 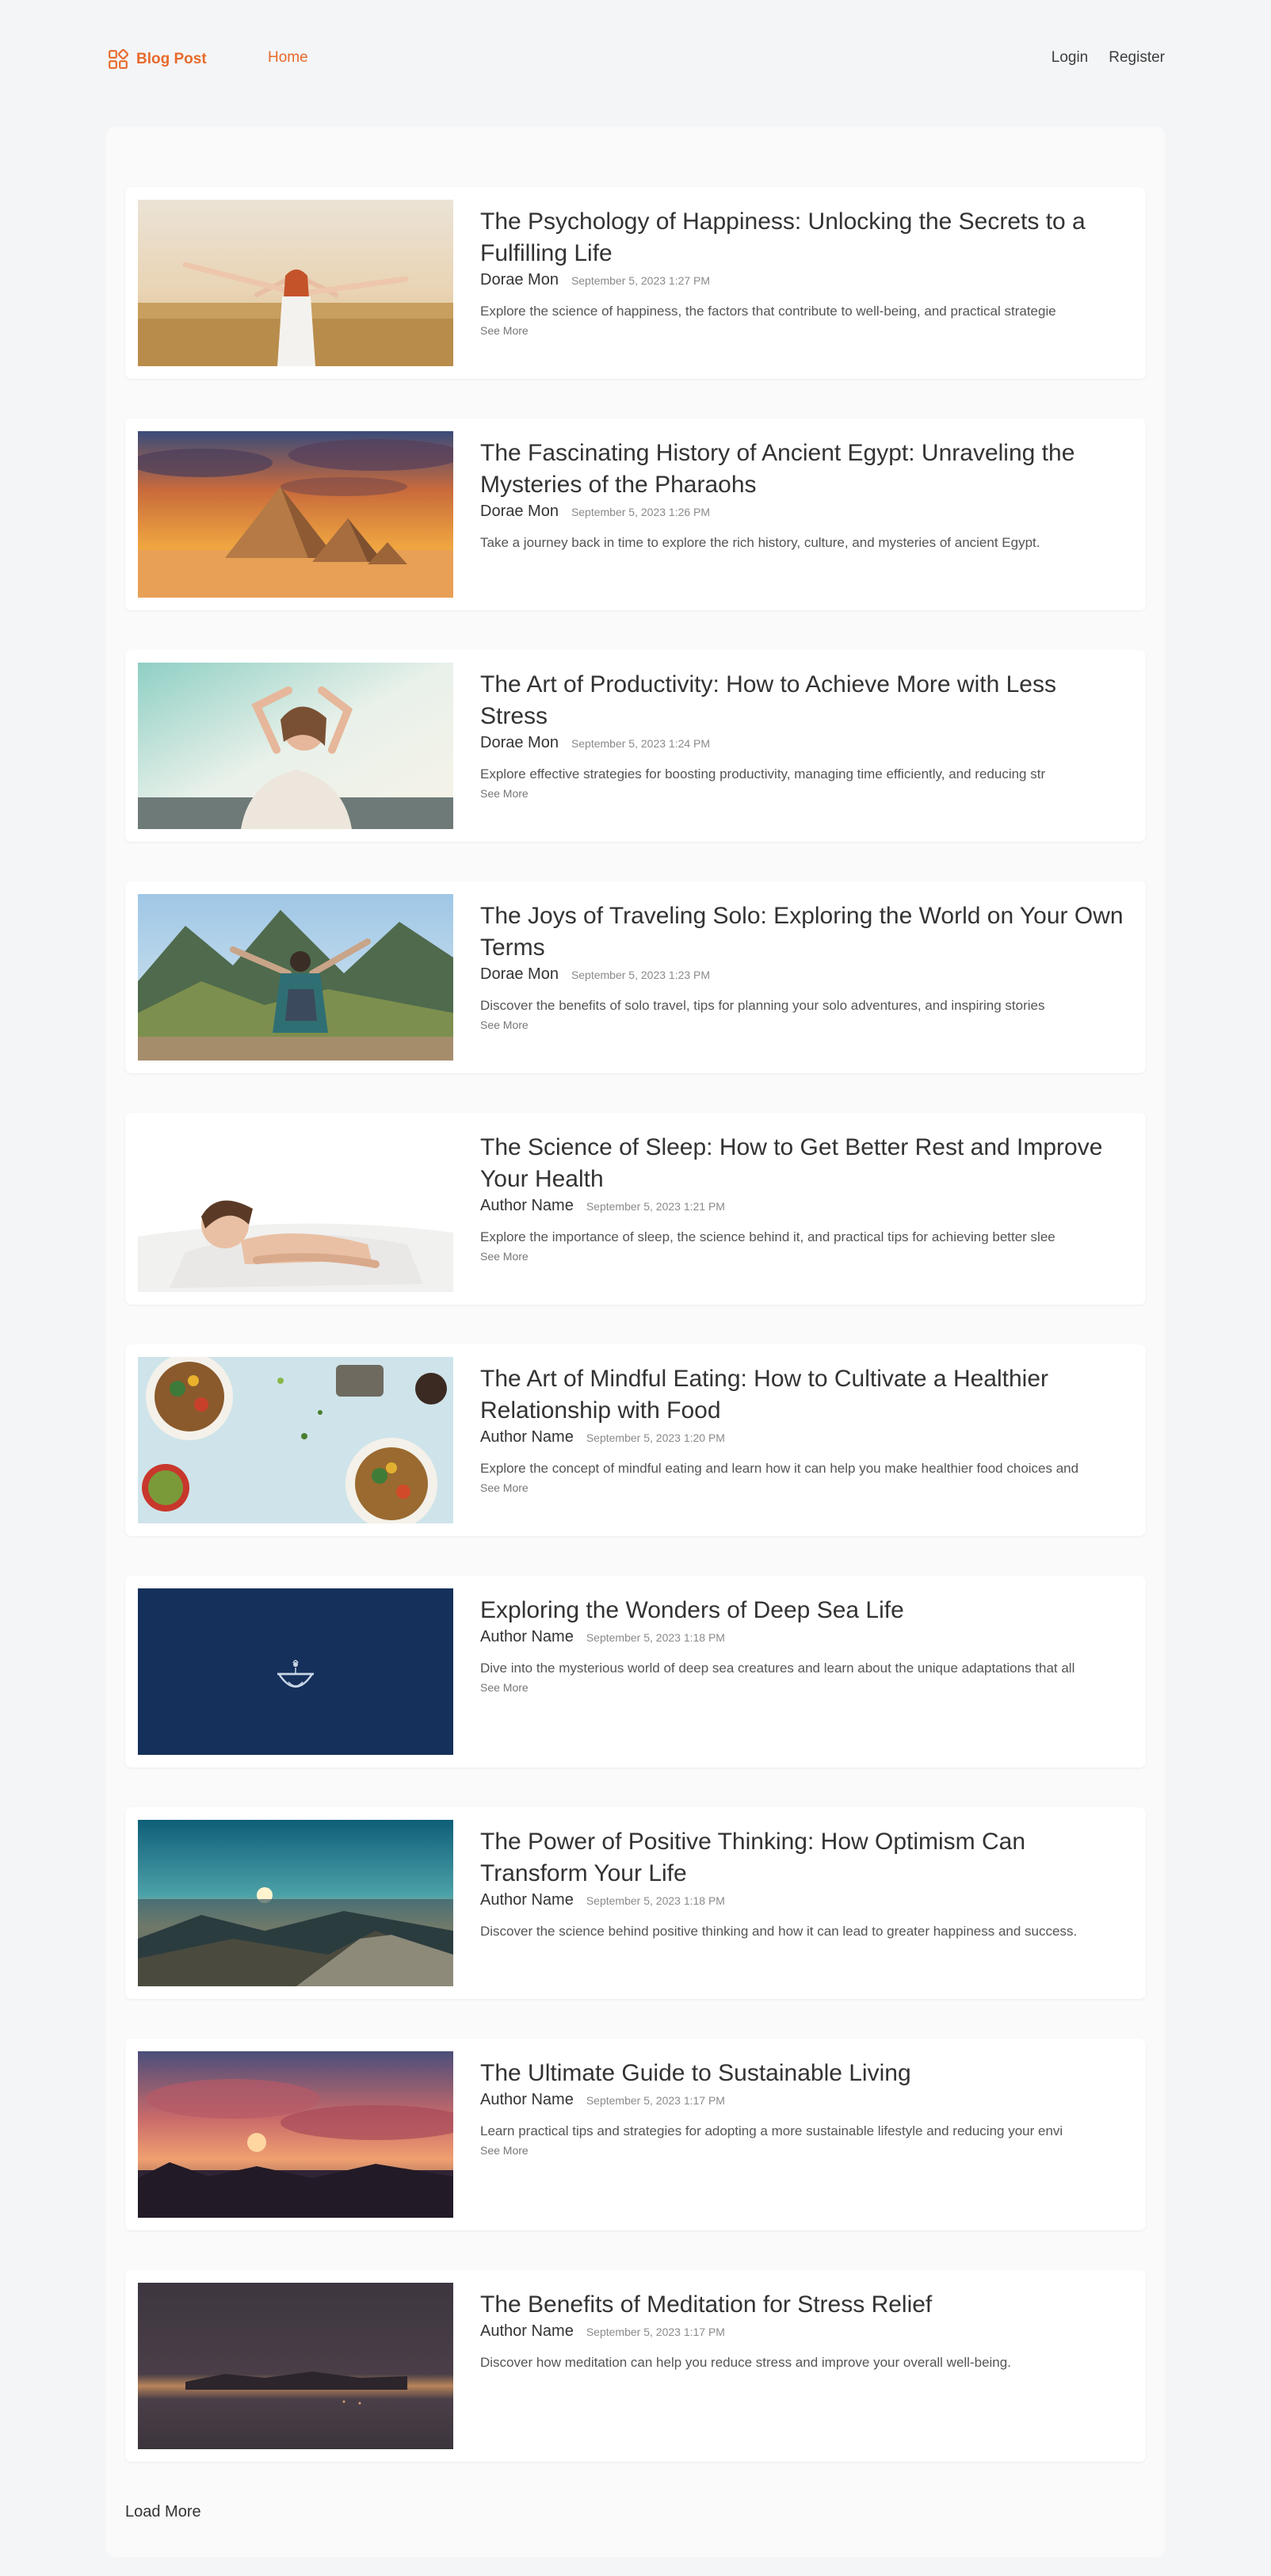 What do you see at coordinates (805, 2073) in the screenshot?
I see `post-title: The Ultimate Guide to Sustainable Living` at bounding box center [805, 2073].